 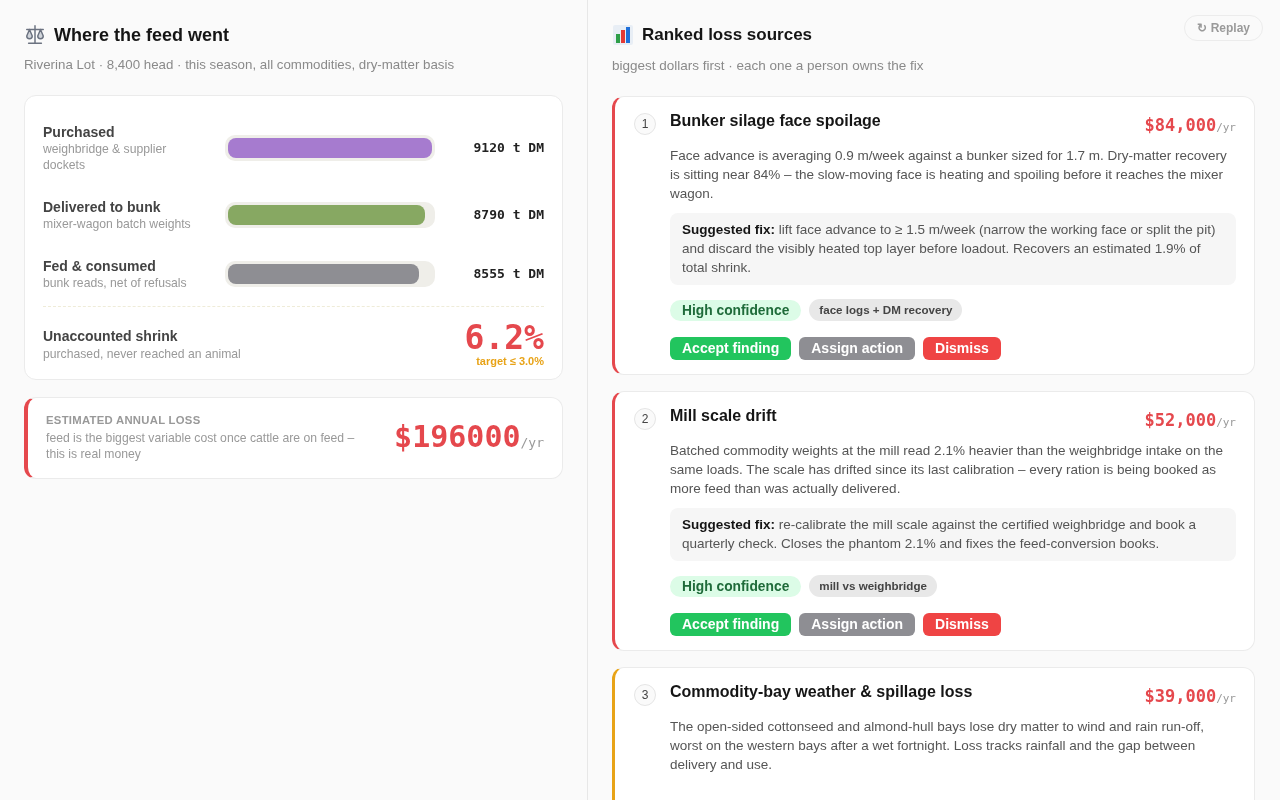 What do you see at coordinates (508, 215) in the screenshot?
I see `flow-value: 8790 t DM` at bounding box center [508, 215].